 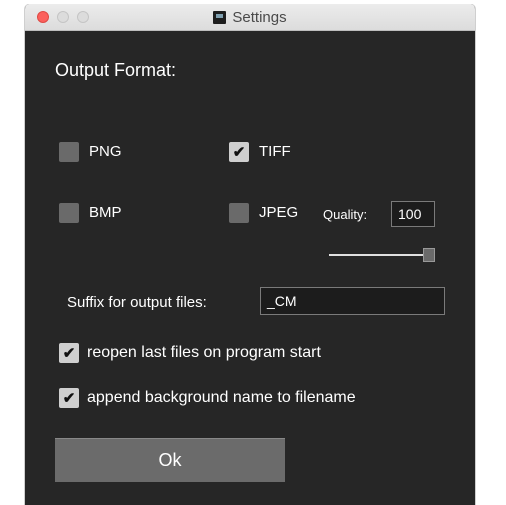 I want to click on tiff-checkbox: ✔, so click(x=239, y=152).